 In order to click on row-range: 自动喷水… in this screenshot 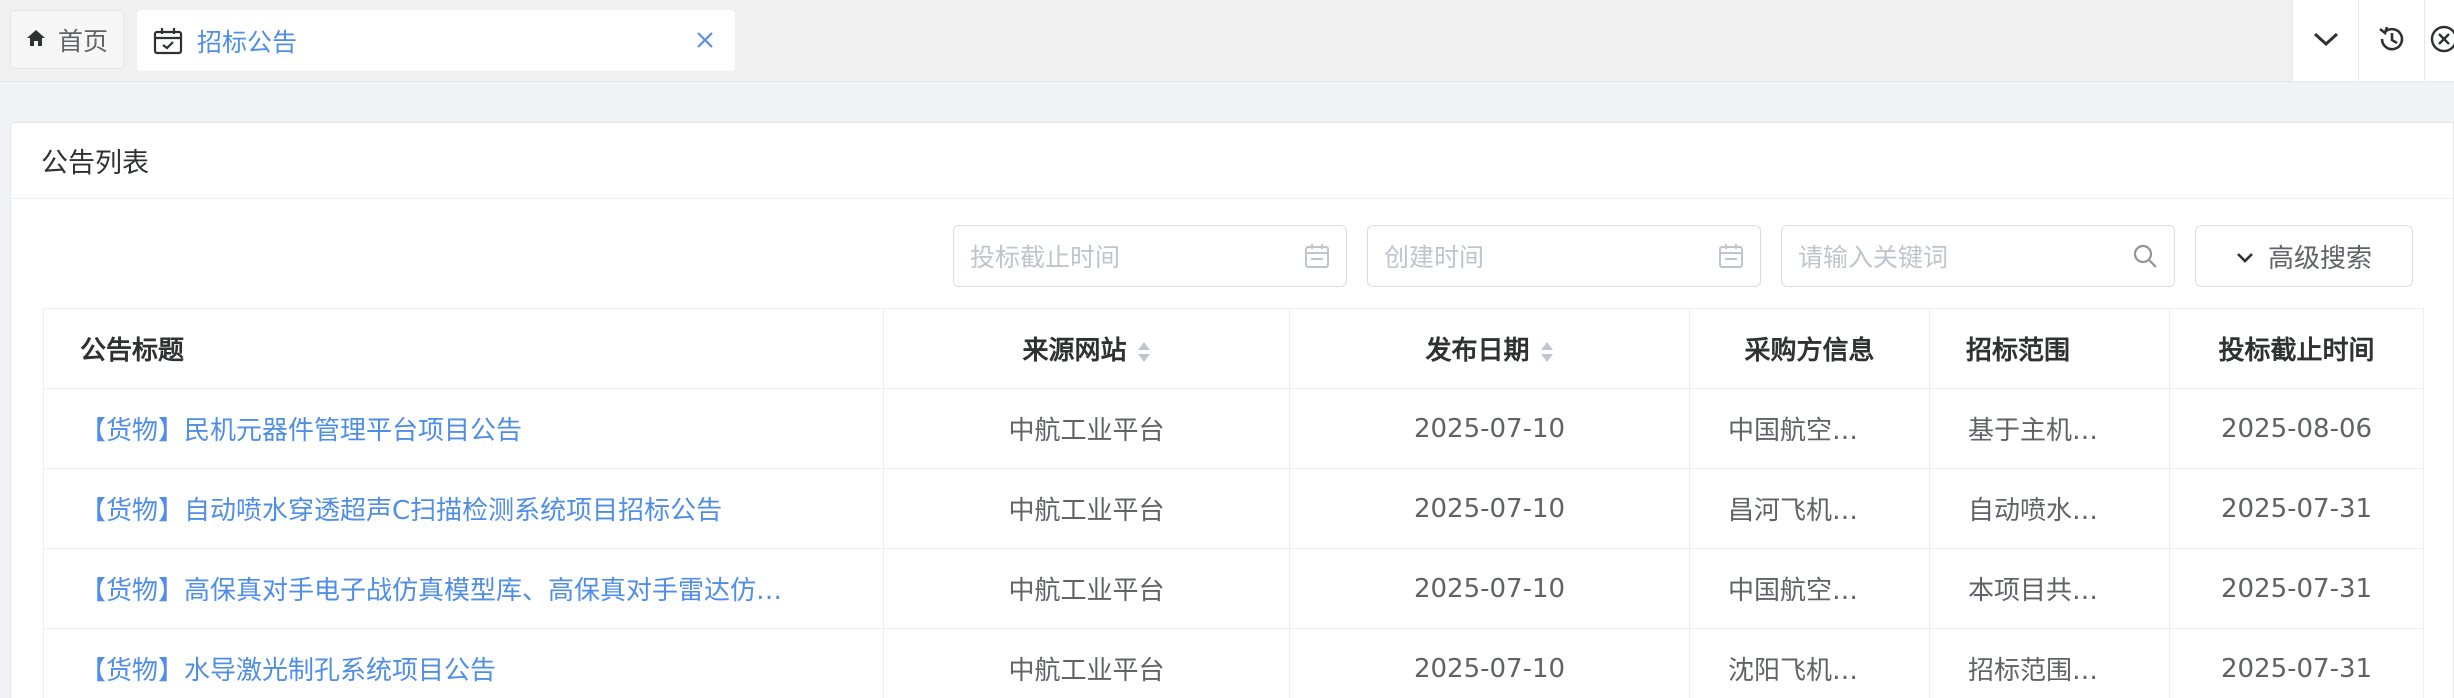, I will do `click(2049, 508)`.